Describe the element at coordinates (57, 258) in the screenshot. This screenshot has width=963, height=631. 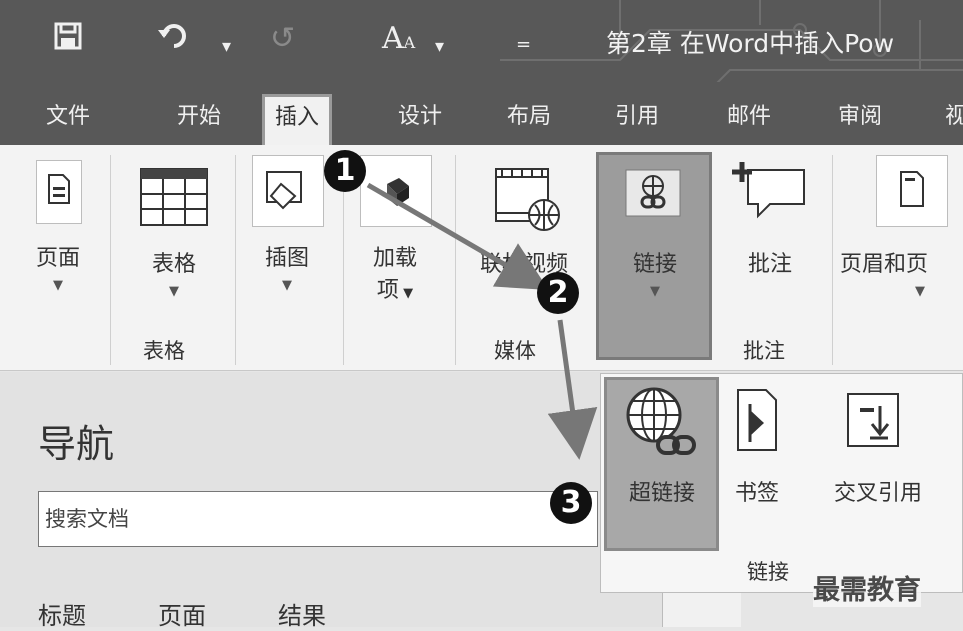
I see `pages-label: 页面` at that location.